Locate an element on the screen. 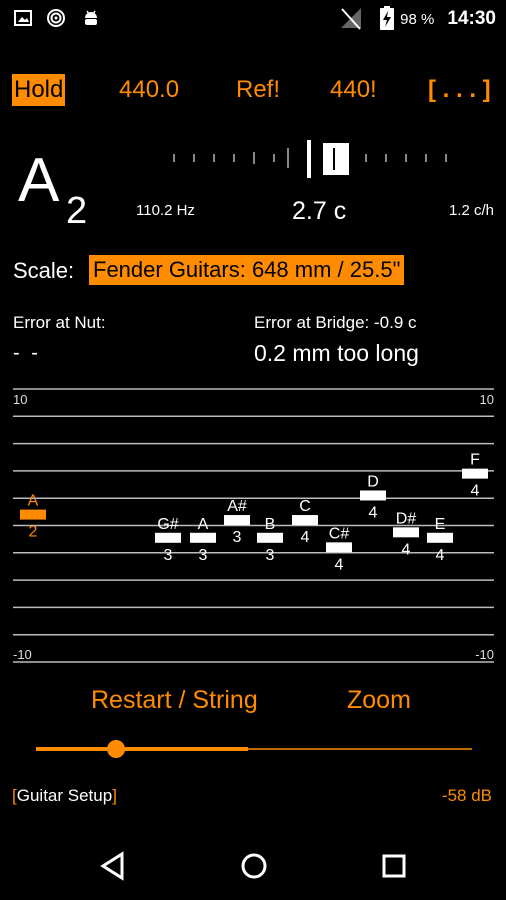 The image size is (506, 900). error-bridge-value: 0.2 mm too long is located at coordinates (336, 353).